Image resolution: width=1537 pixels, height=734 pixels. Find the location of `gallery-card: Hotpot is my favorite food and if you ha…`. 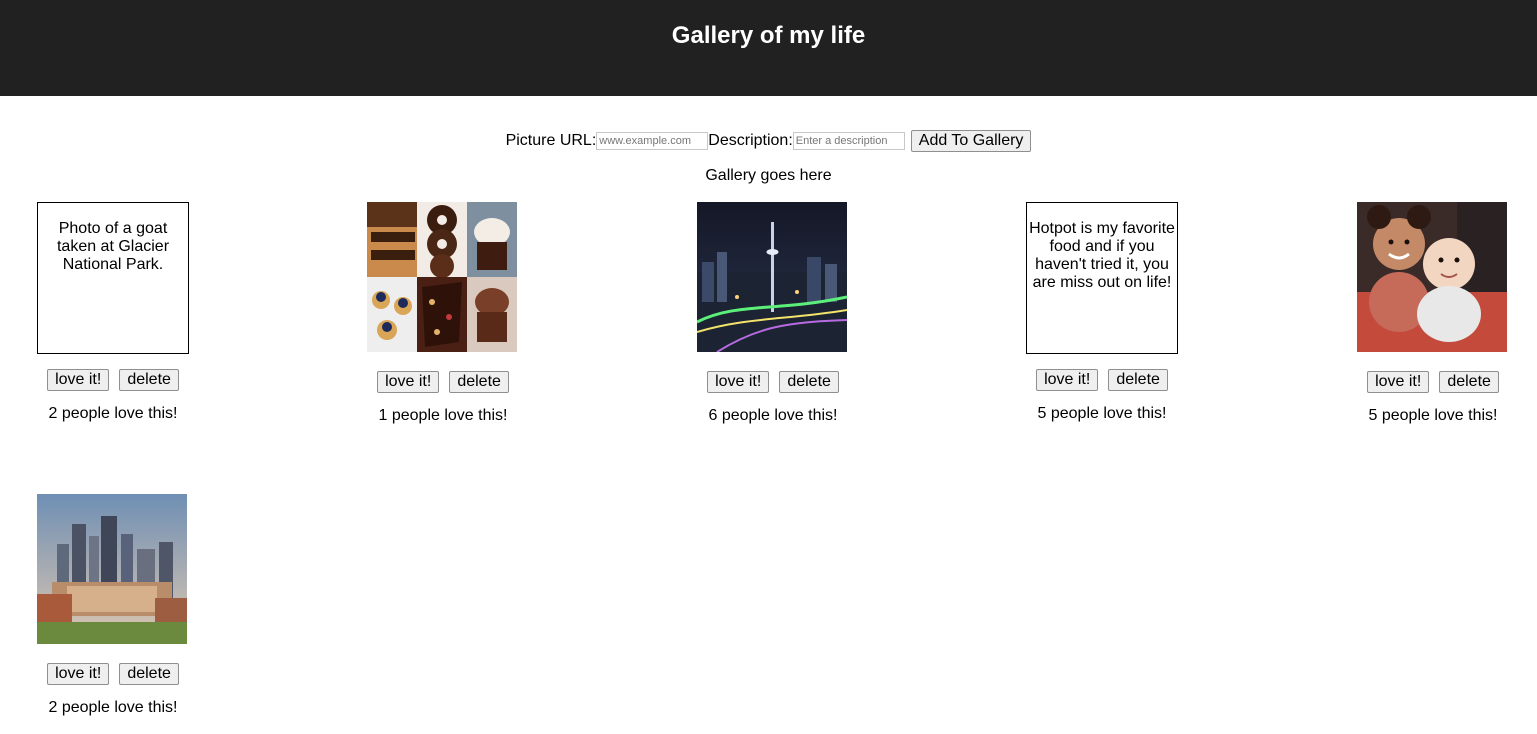

gallery-card: Hotpot is my favorite food and if you ha… is located at coordinates (1102, 312).